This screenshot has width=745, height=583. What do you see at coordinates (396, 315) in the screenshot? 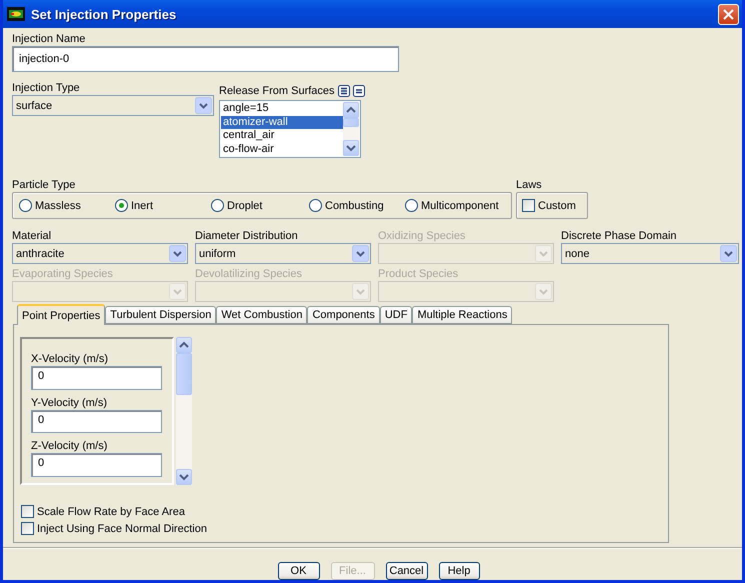
I see `tab: UDF` at bounding box center [396, 315].